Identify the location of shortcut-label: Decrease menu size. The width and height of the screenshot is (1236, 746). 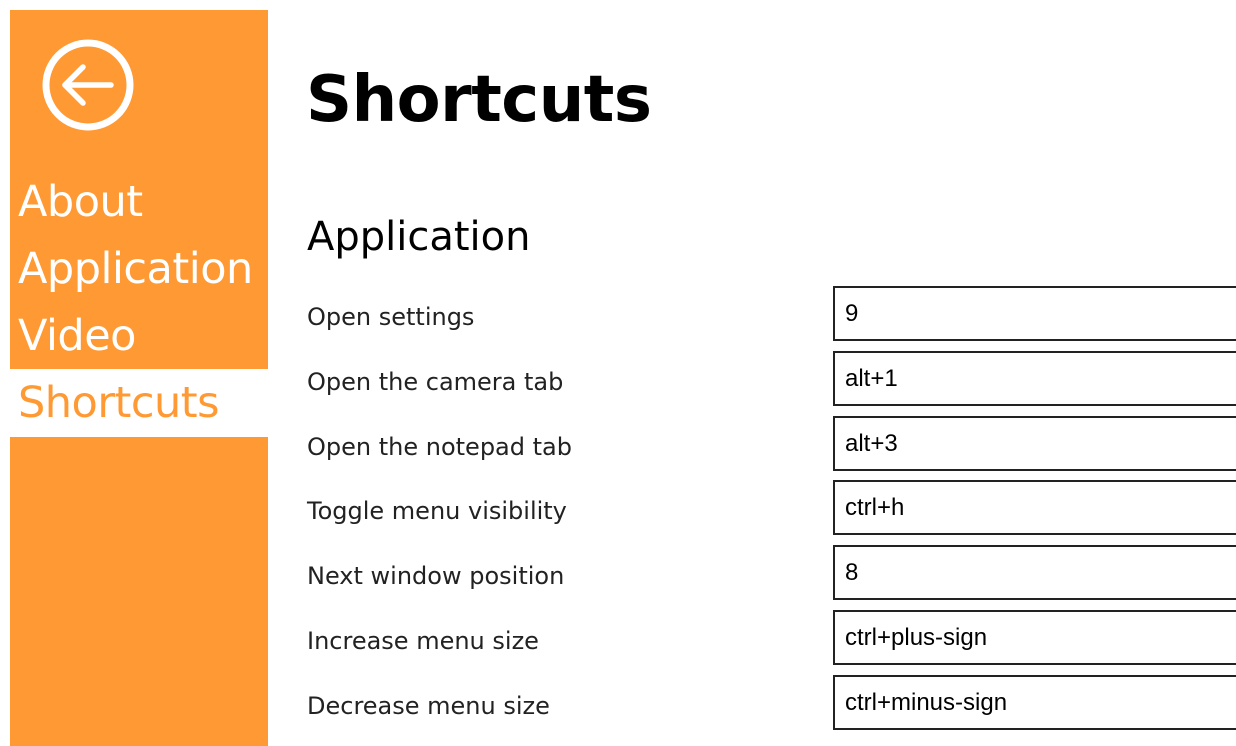
(428, 706).